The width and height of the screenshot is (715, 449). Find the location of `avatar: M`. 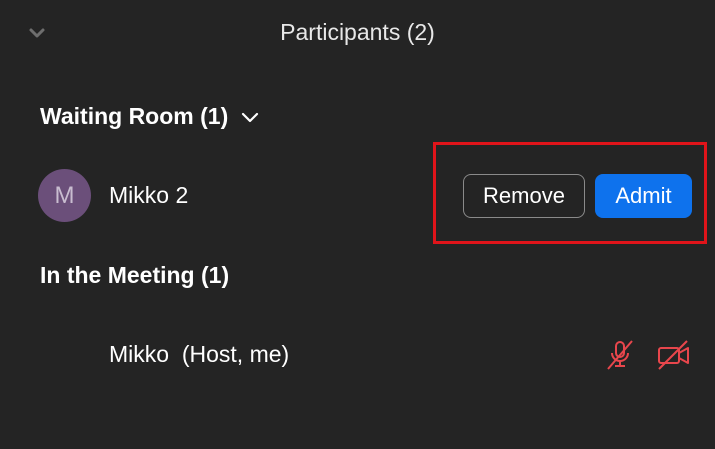

avatar: M is located at coordinates (64, 195).